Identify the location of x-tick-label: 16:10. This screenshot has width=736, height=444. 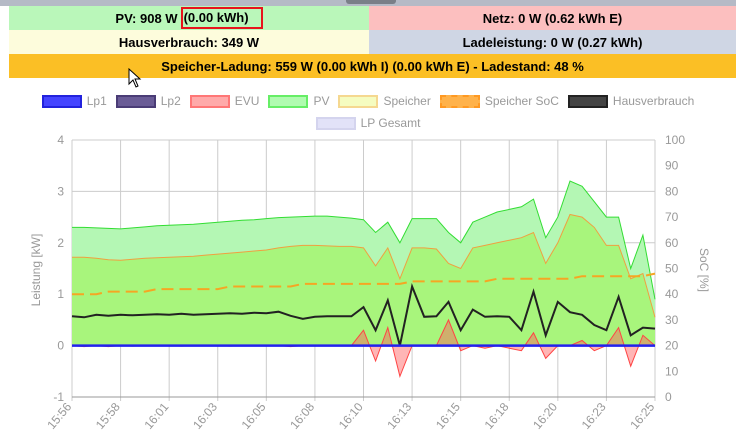
(351, 416).